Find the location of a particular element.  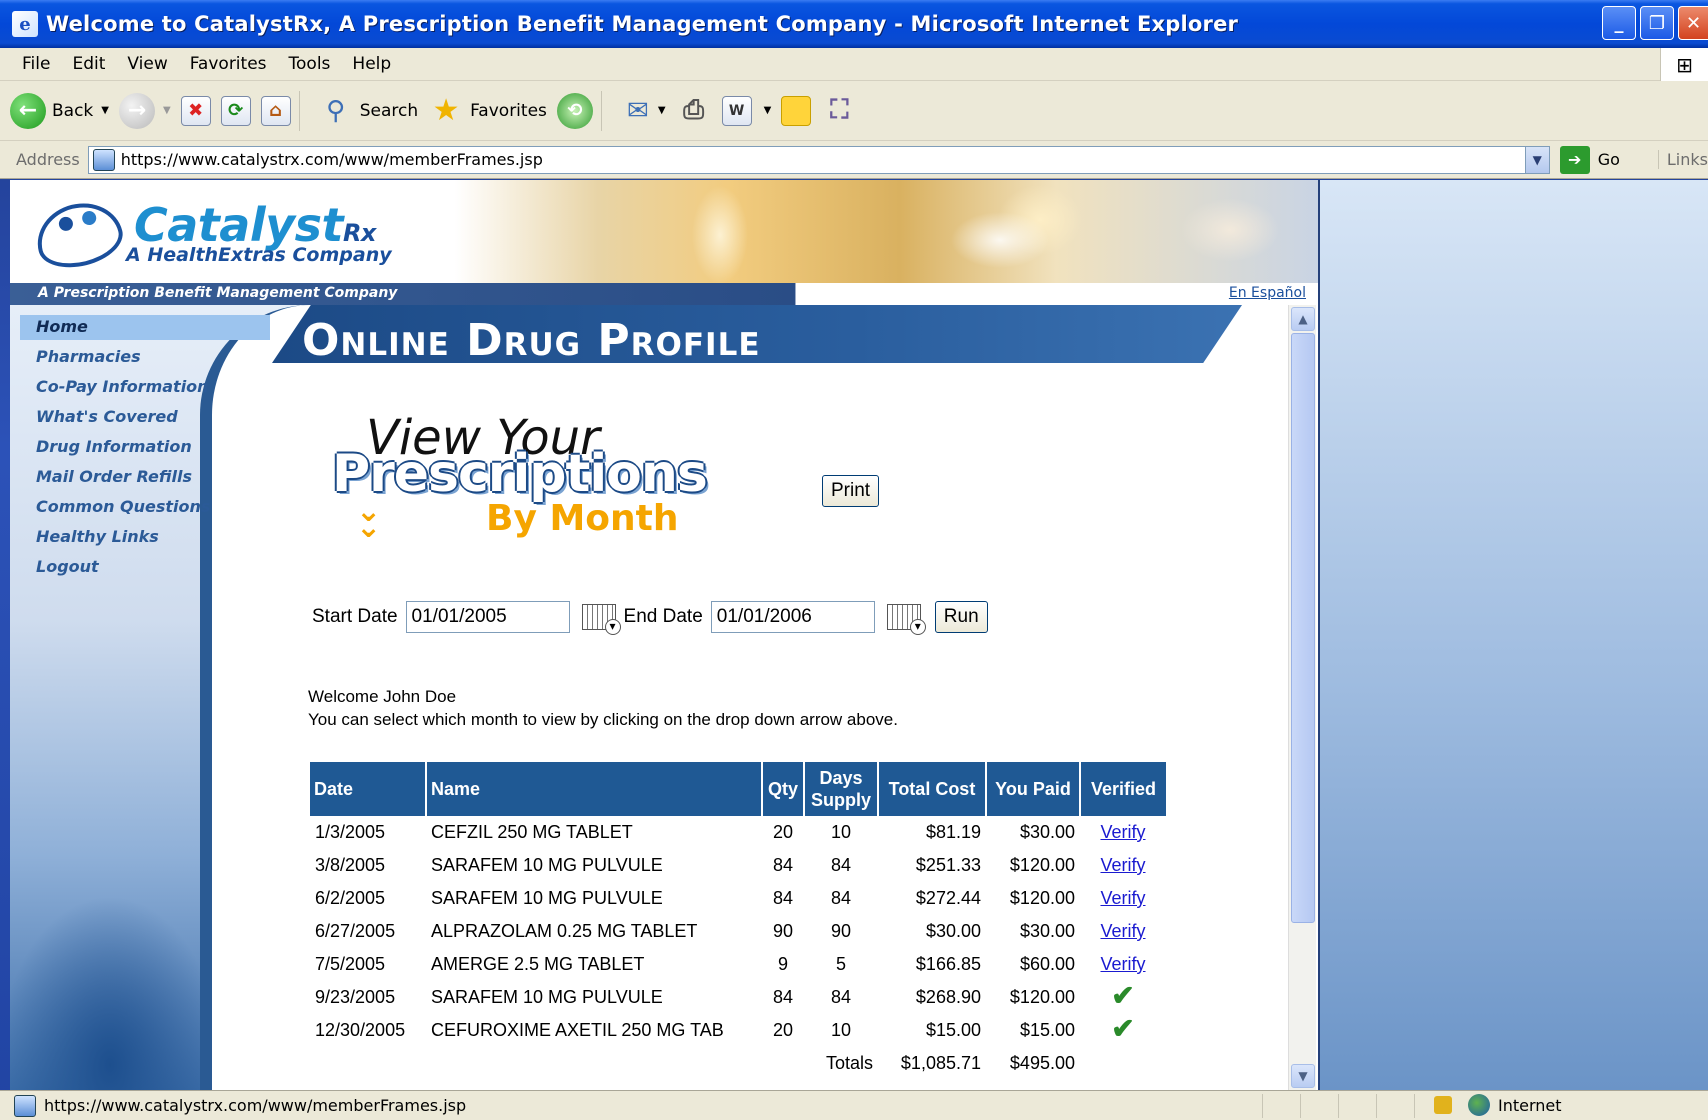

end-date-input: 01/01/2006 is located at coordinates (792, 617).